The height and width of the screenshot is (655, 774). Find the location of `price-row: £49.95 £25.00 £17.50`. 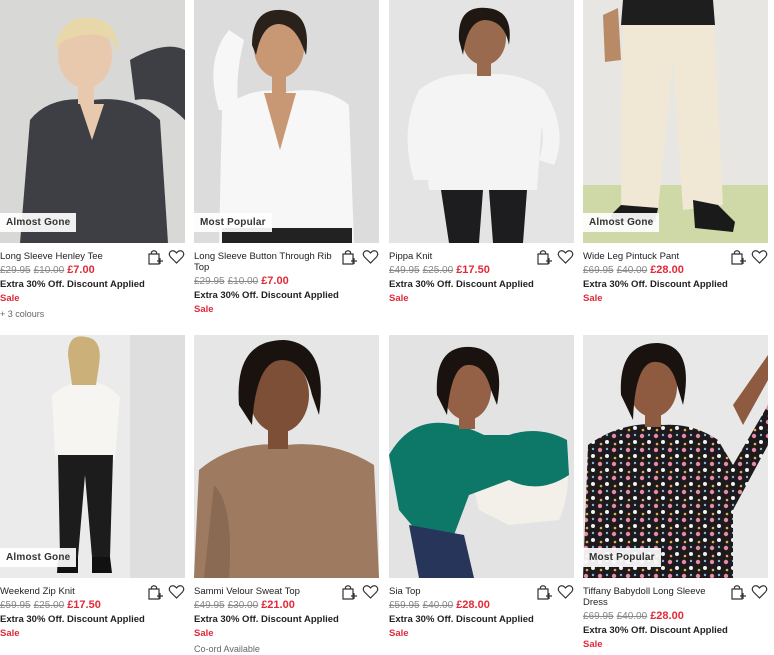

price-row: £49.95 £25.00 £17.50 is located at coordinates (481, 270).